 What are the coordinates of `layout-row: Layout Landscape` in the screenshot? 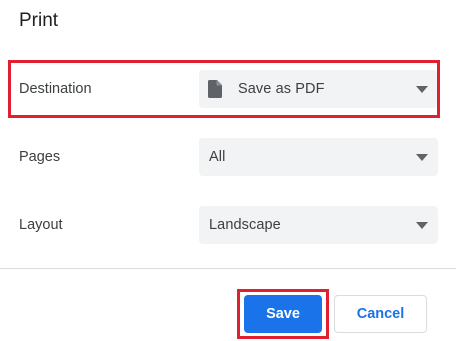 It's located at (228, 225).